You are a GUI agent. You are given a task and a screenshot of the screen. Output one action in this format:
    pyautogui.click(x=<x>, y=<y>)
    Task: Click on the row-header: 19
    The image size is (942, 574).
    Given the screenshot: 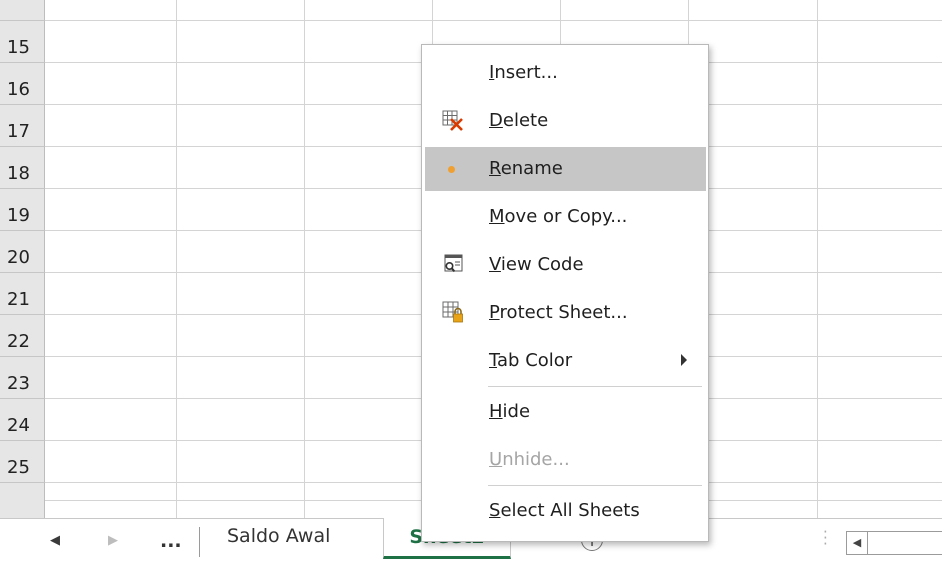 What is the action you would take?
    pyautogui.click(x=22, y=210)
    